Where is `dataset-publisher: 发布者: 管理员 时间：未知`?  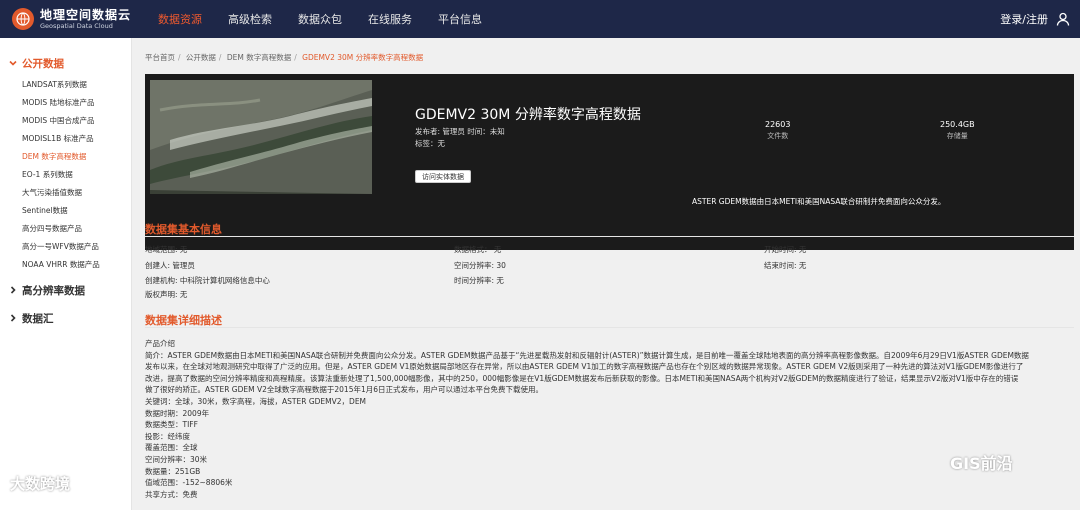
dataset-publisher: 发布者: 管理员 时间：未知 is located at coordinates (460, 131).